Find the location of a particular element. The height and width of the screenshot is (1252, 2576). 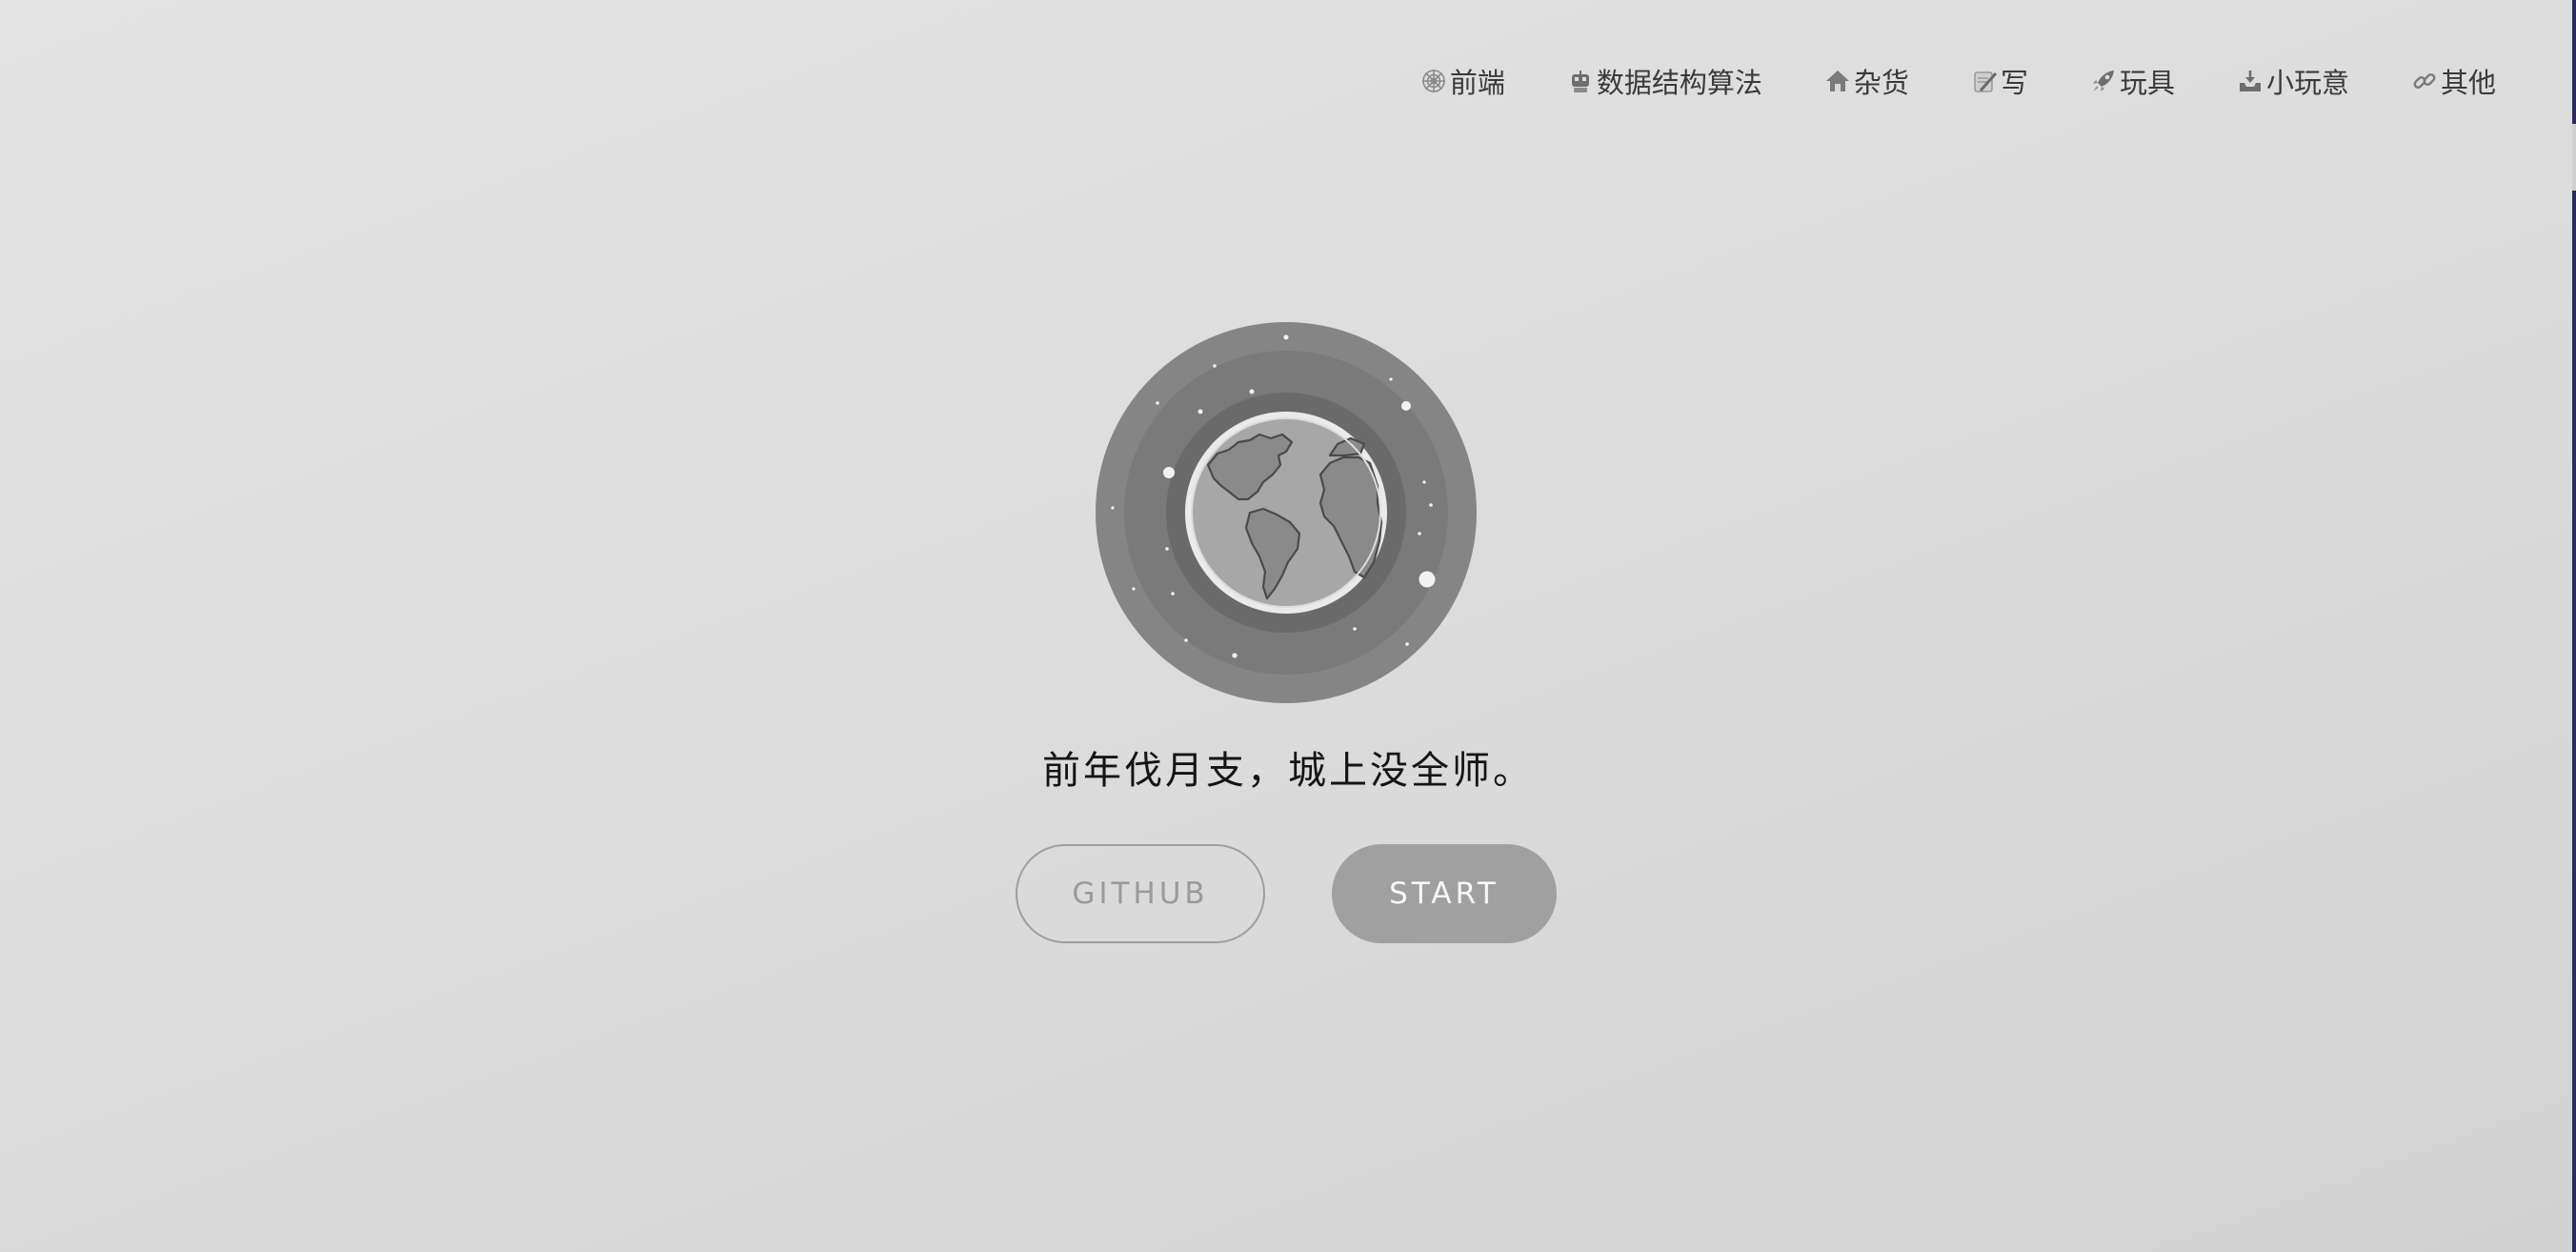

nav-item-frontend: 前端 is located at coordinates (1462, 81).